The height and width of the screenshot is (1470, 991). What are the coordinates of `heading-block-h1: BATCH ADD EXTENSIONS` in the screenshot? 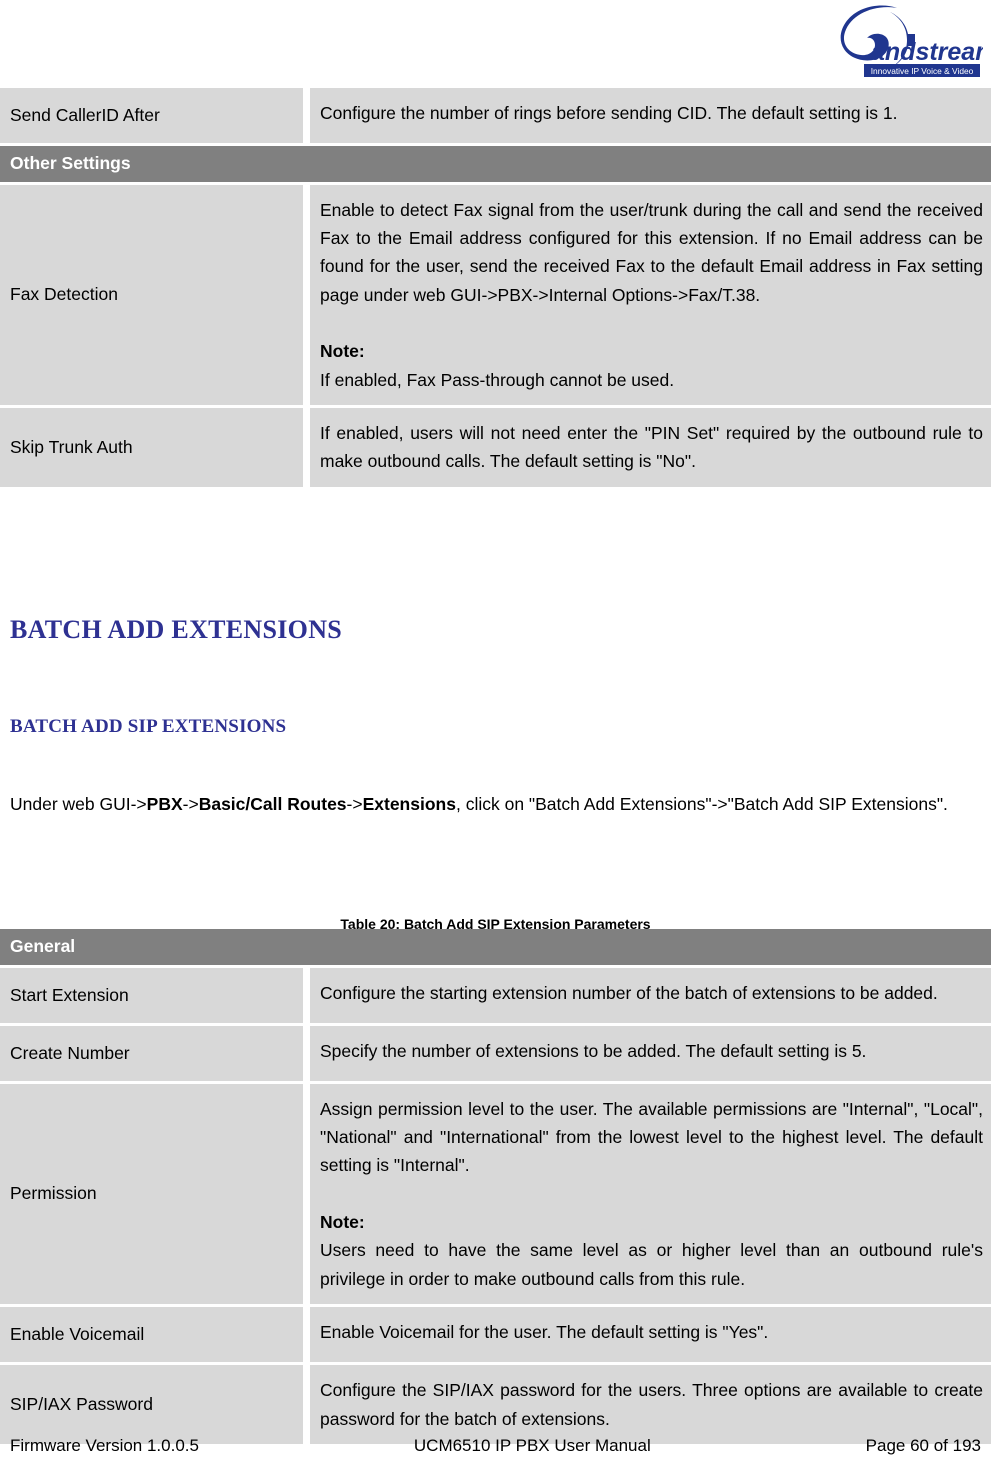 It's located at (495, 630).